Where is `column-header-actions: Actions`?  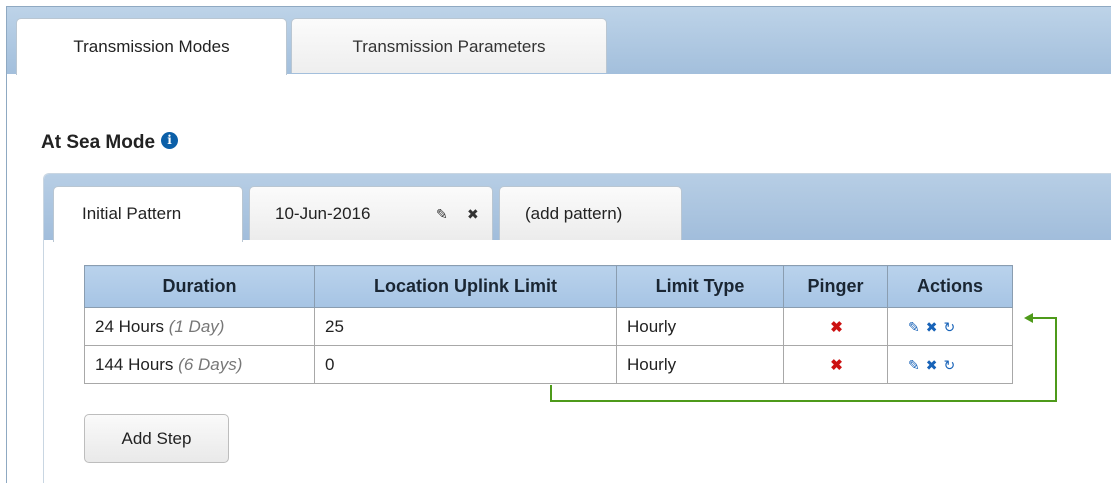
column-header-actions: Actions is located at coordinates (950, 286).